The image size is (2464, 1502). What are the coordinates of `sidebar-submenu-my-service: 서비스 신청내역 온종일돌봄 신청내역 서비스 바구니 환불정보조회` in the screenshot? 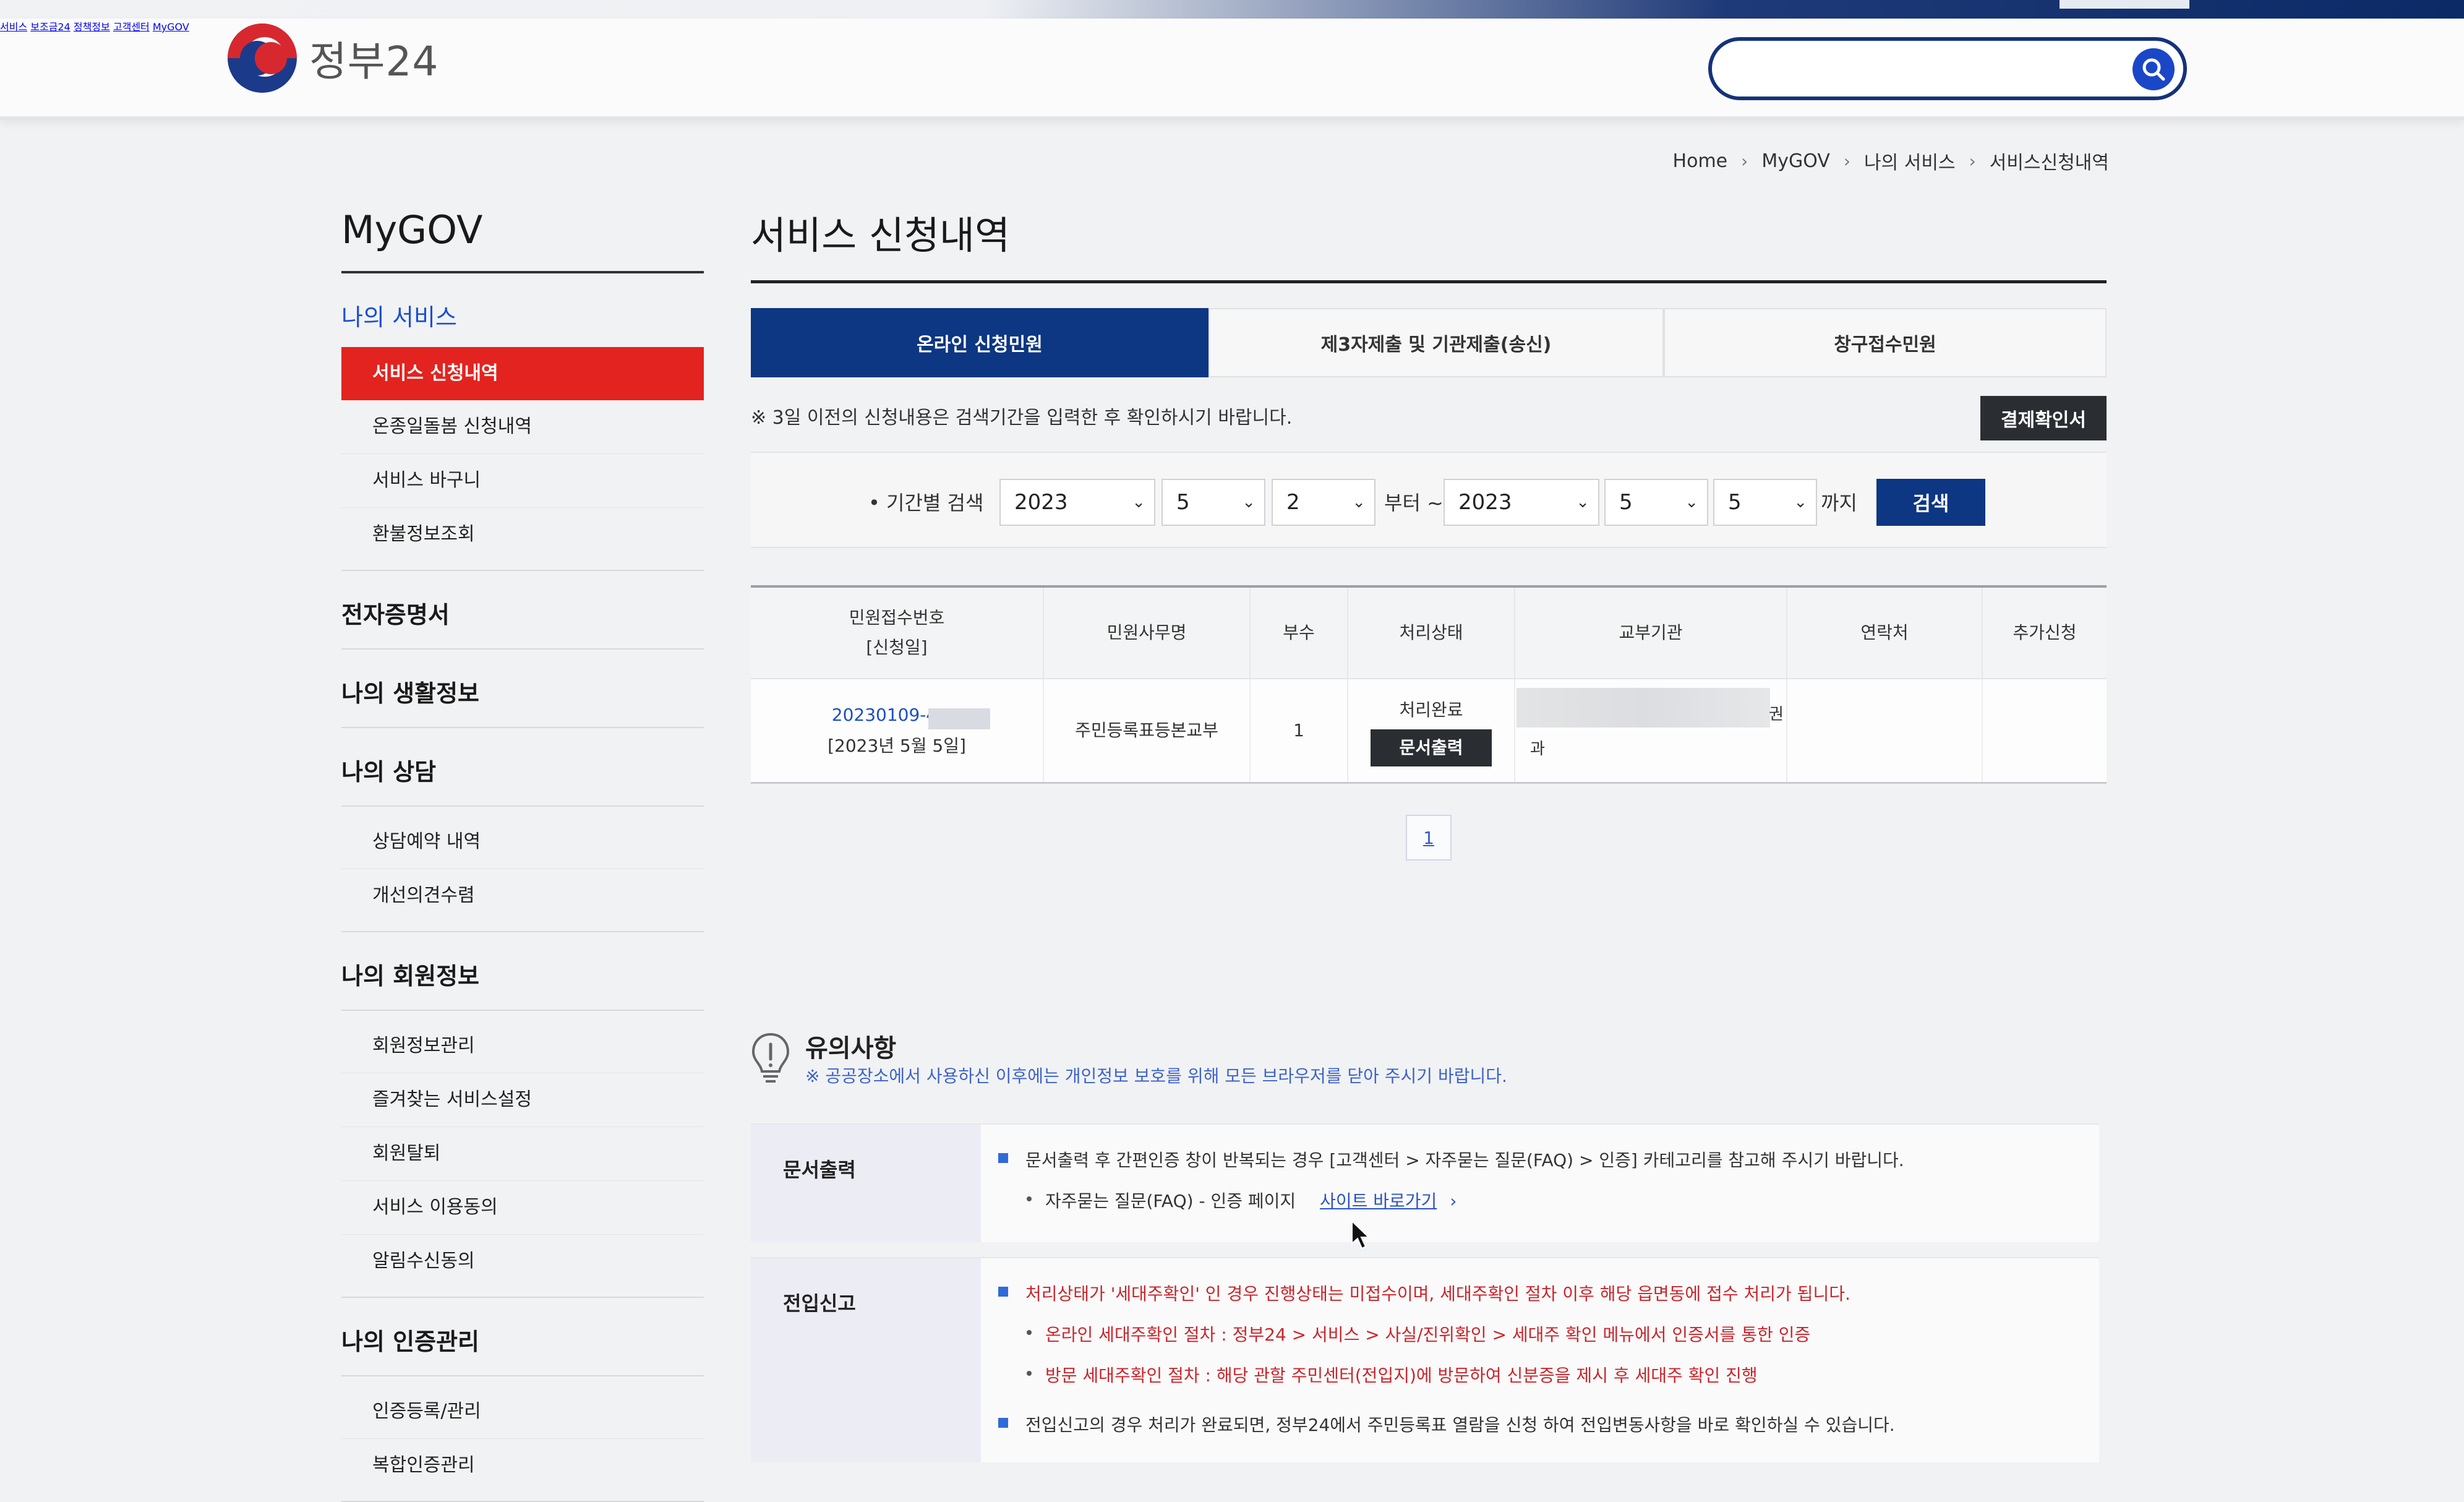 It's located at (522, 459).